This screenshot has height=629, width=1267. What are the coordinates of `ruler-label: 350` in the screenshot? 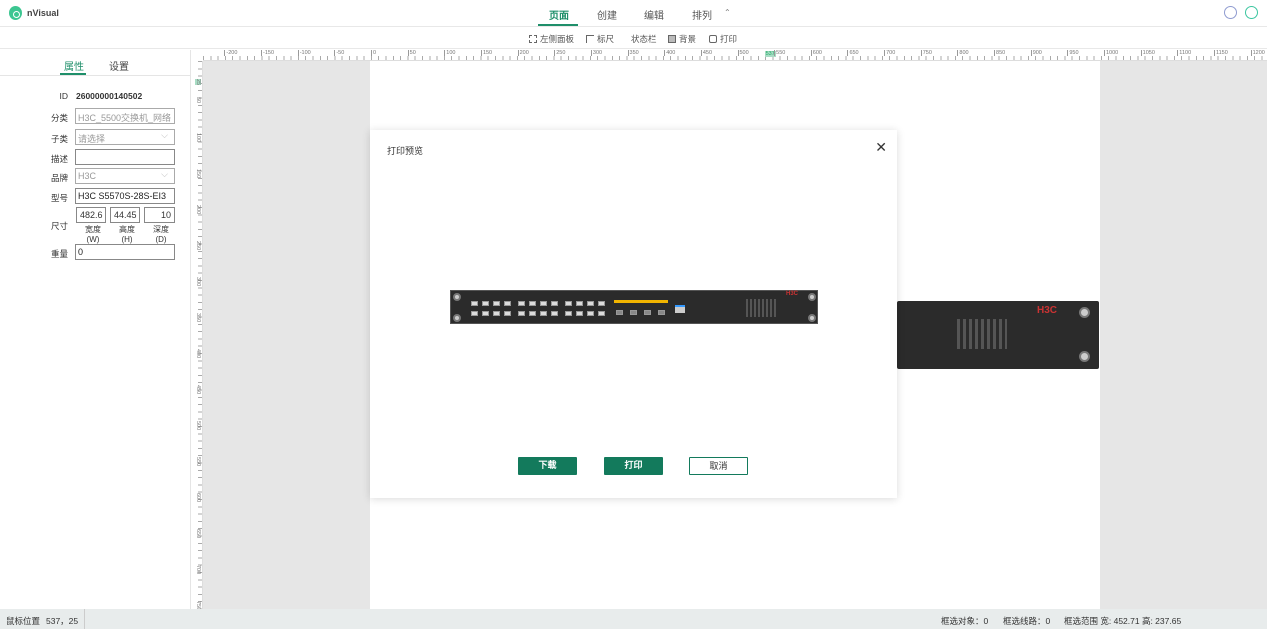 It's located at (198, 318).